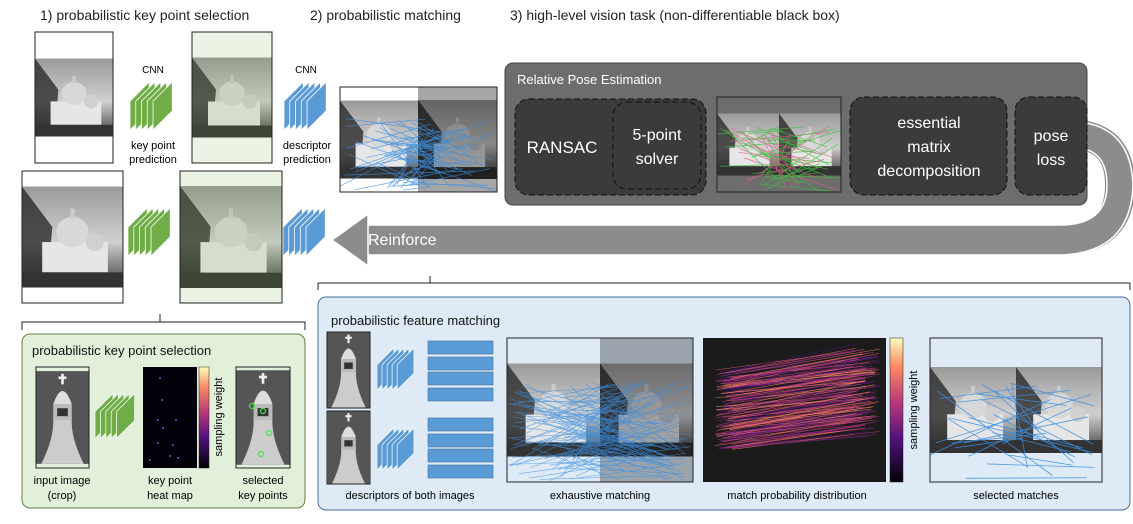 This screenshot has width=1133, height=524. What do you see at coordinates (385, 15) in the screenshot?
I see `heading-matching: 2) probabilistic matching` at bounding box center [385, 15].